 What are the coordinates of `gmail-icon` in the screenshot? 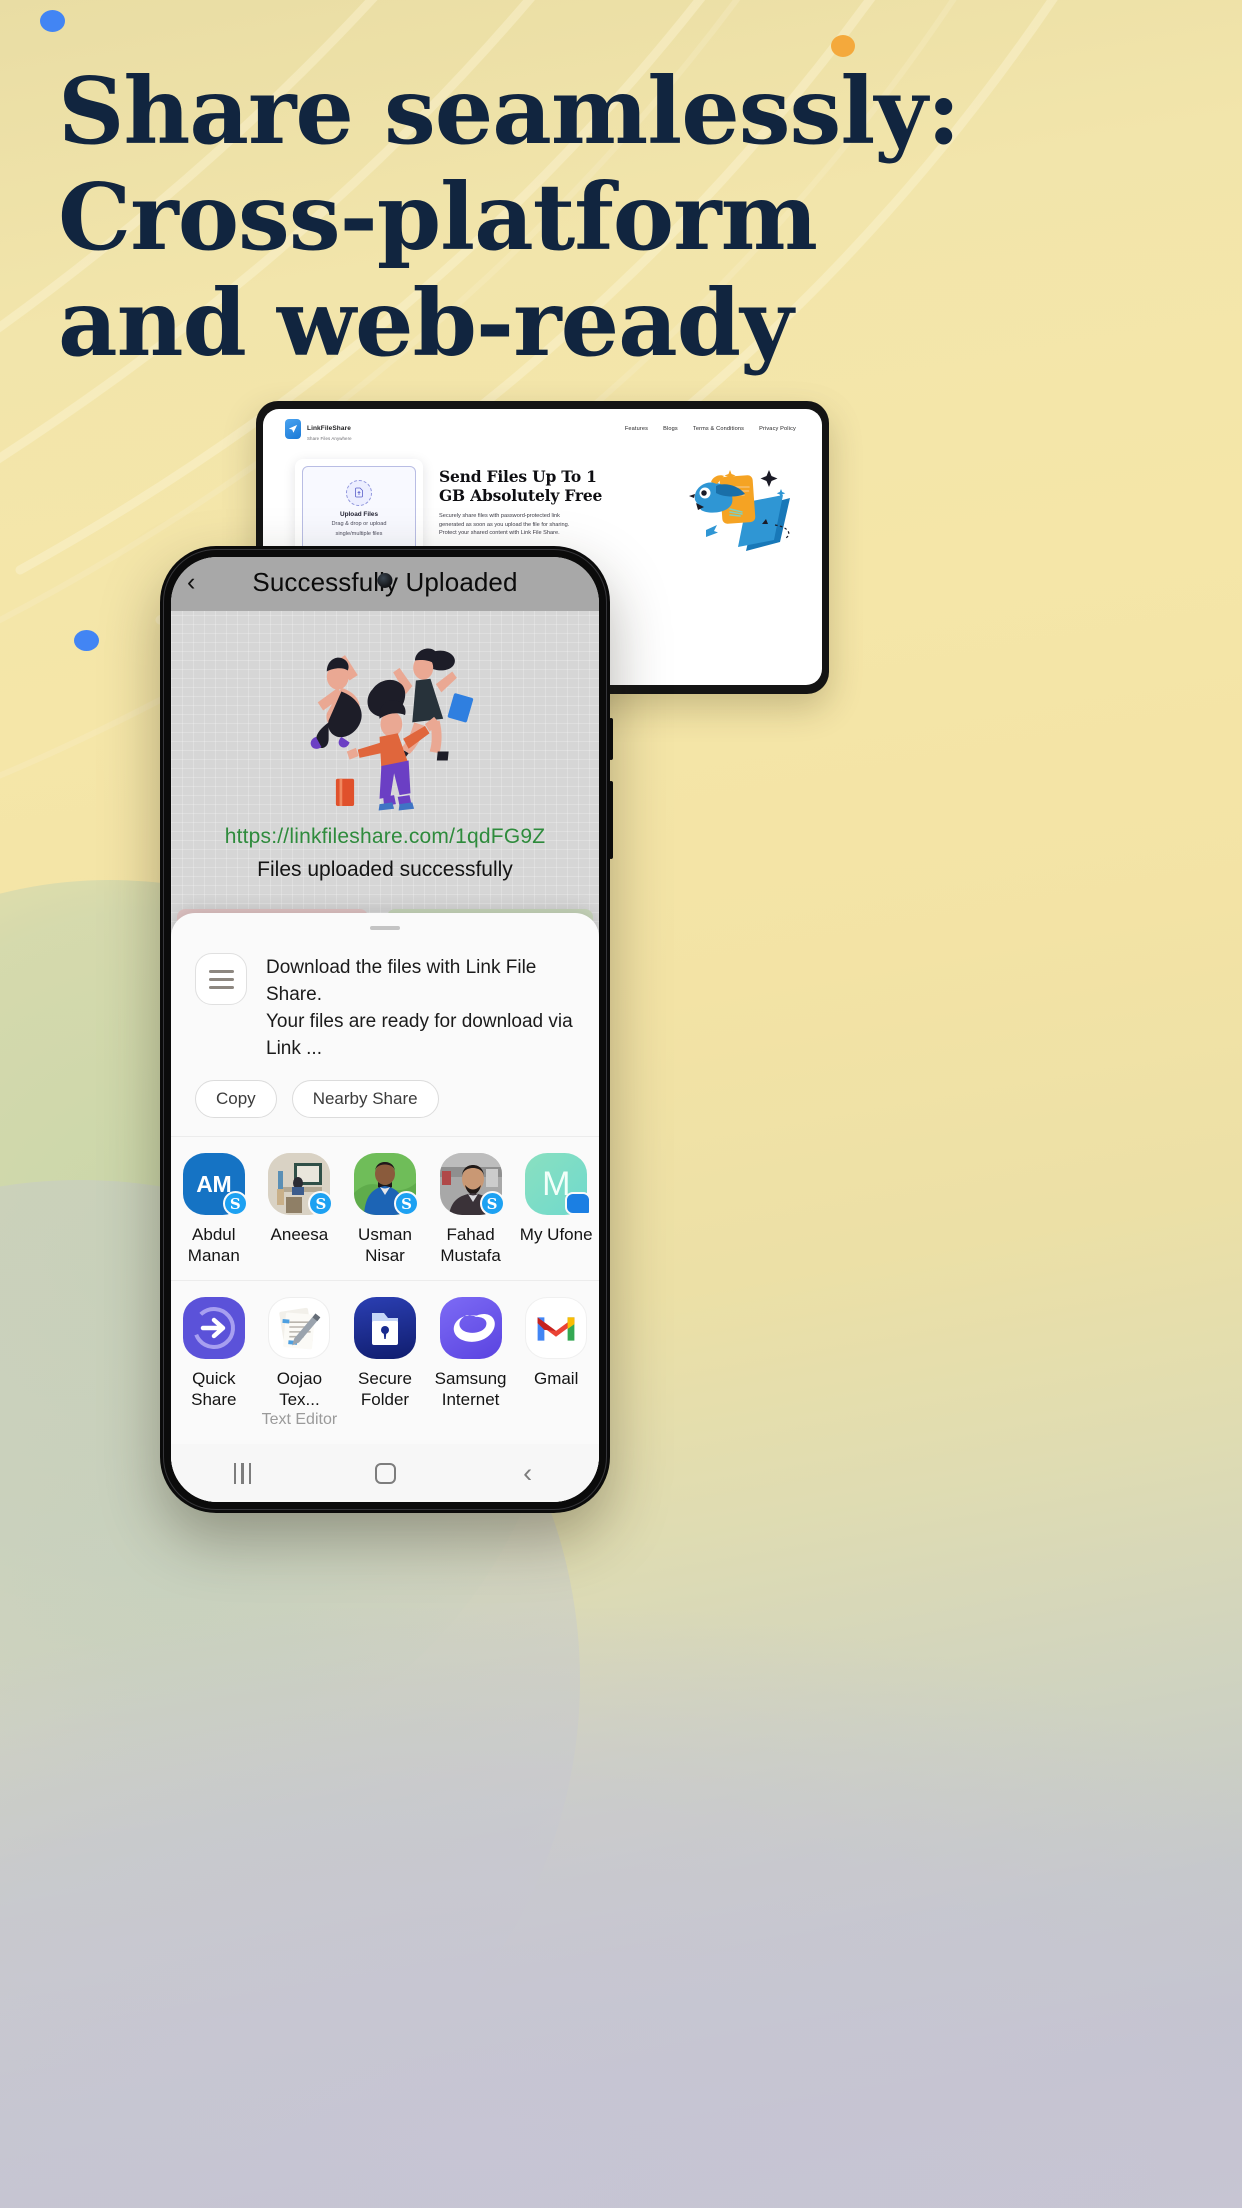 It's located at (556, 1328).